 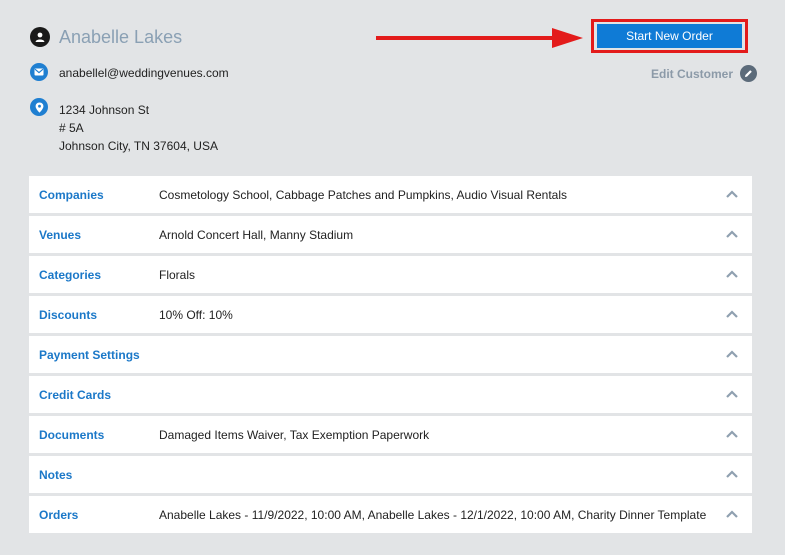 What do you see at coordinates (89, 354) in the screenshot?
I see `panel-label: Payment Settings` at bounding box center [89, 354].